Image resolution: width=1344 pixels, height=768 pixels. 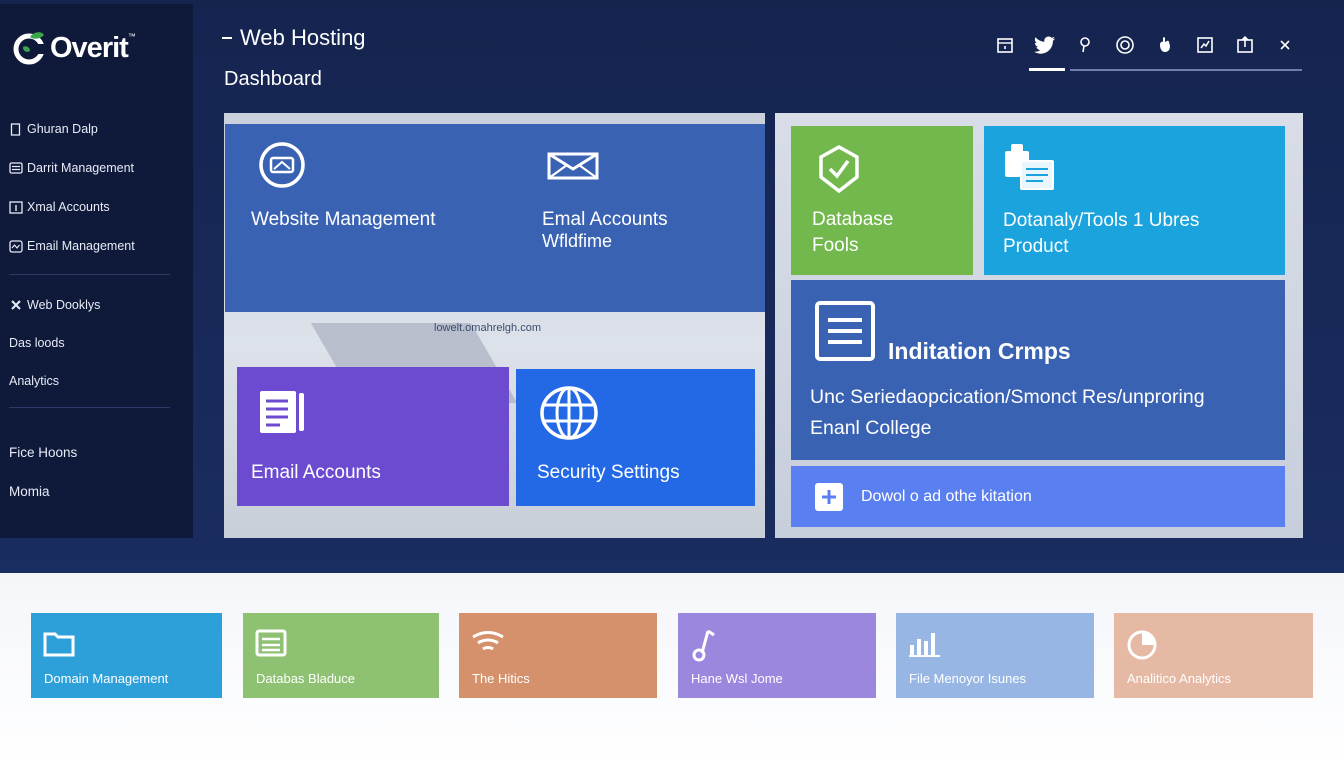 I want to click on database-tools-card: Database Fools, so click(x=882, y=200).